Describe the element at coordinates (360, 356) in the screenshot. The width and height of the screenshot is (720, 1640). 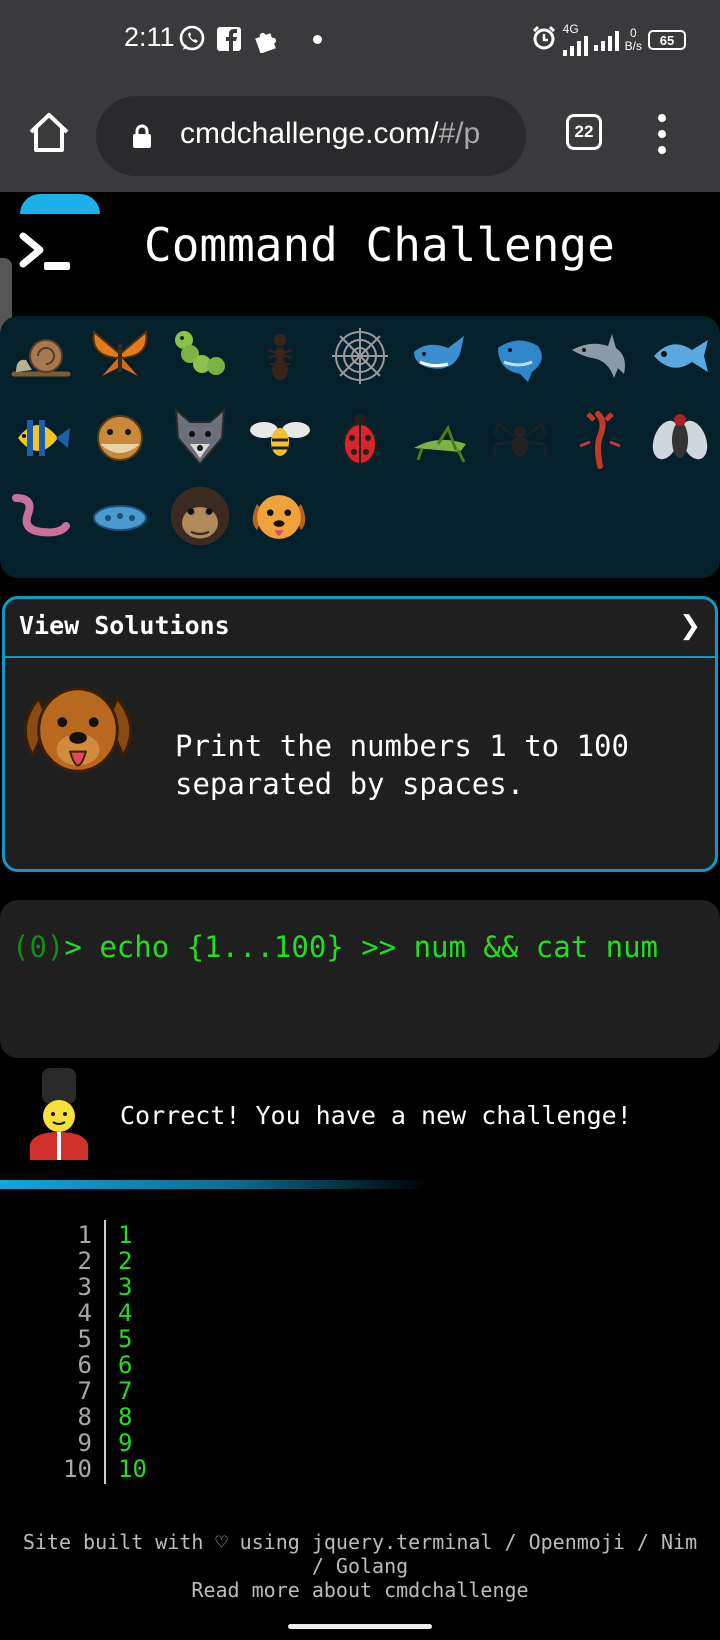
I see `spider-web-icon` at that location.